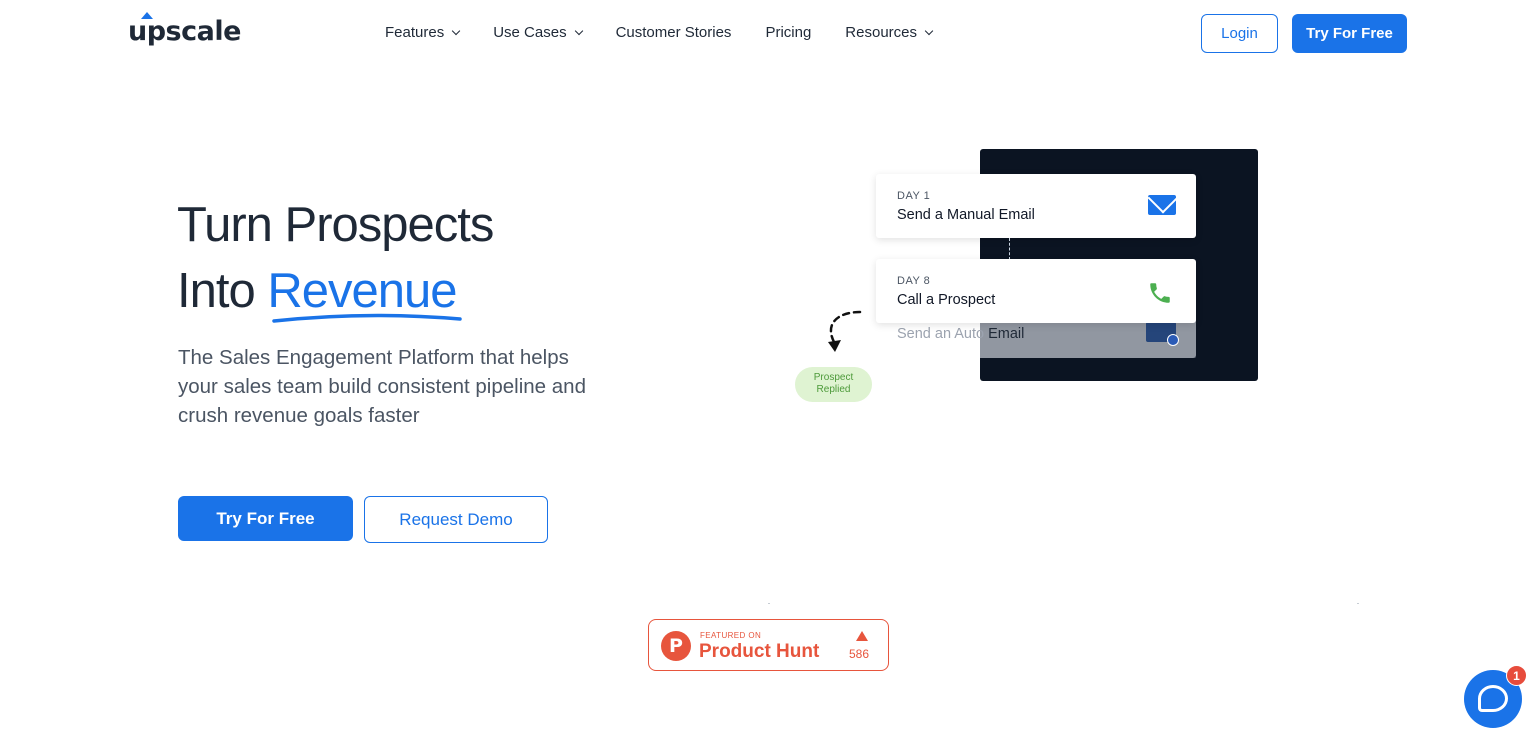 The width and height of the screenshot is (1536, 752). I want to click on nav-pricing-label: Pricing, so click(788, 32).